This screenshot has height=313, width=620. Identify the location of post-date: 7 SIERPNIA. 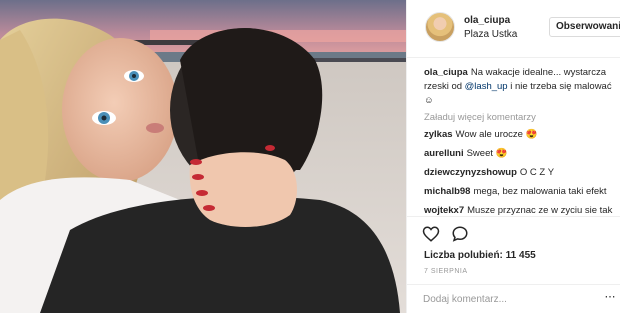
(446, 271).